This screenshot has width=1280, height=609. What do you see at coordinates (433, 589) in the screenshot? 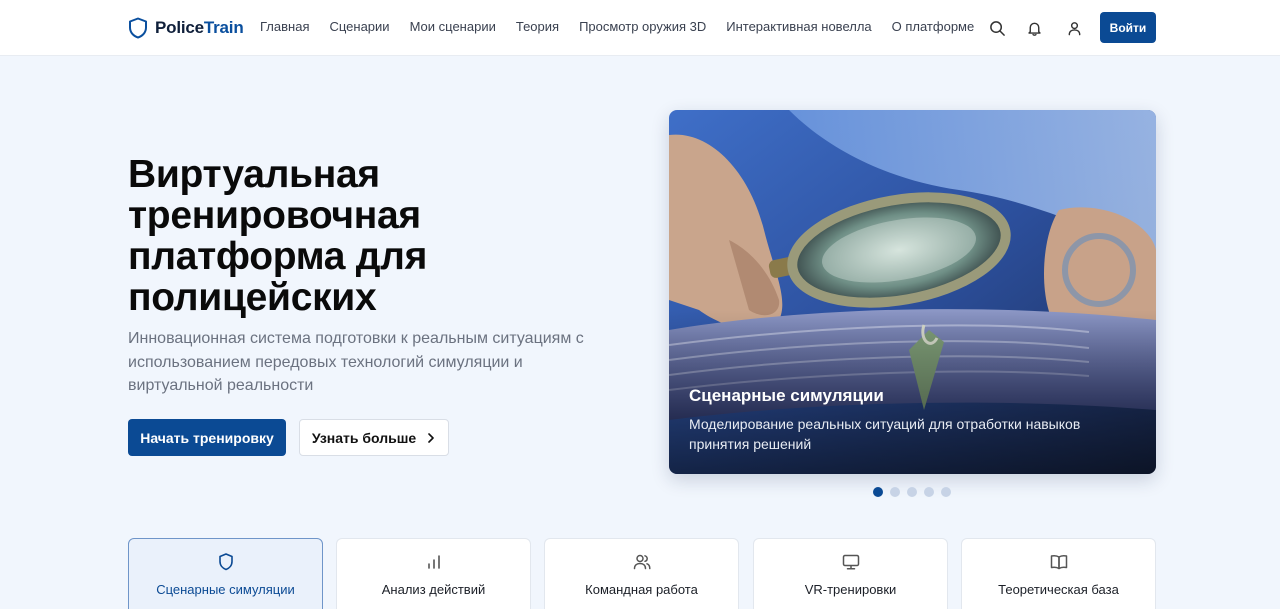
I see `feature-label: Анализ действий` at bounding box center [433, 589].